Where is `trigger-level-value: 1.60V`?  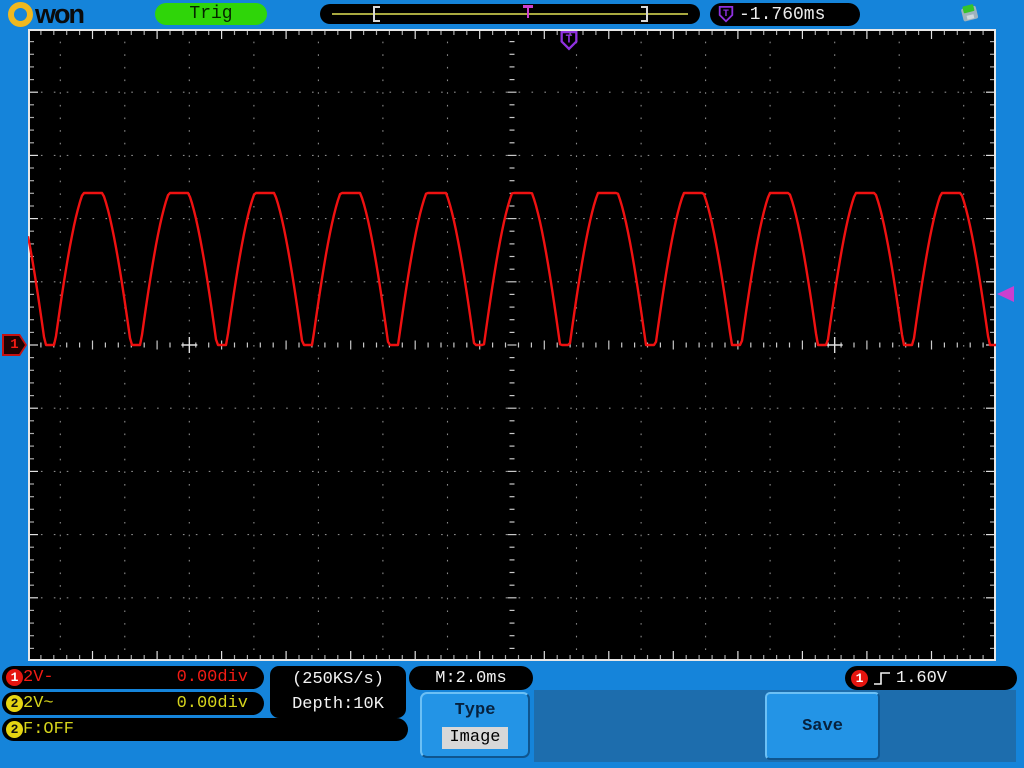 trigger-level-value: 1.60V is located at coordinates (922, 678).